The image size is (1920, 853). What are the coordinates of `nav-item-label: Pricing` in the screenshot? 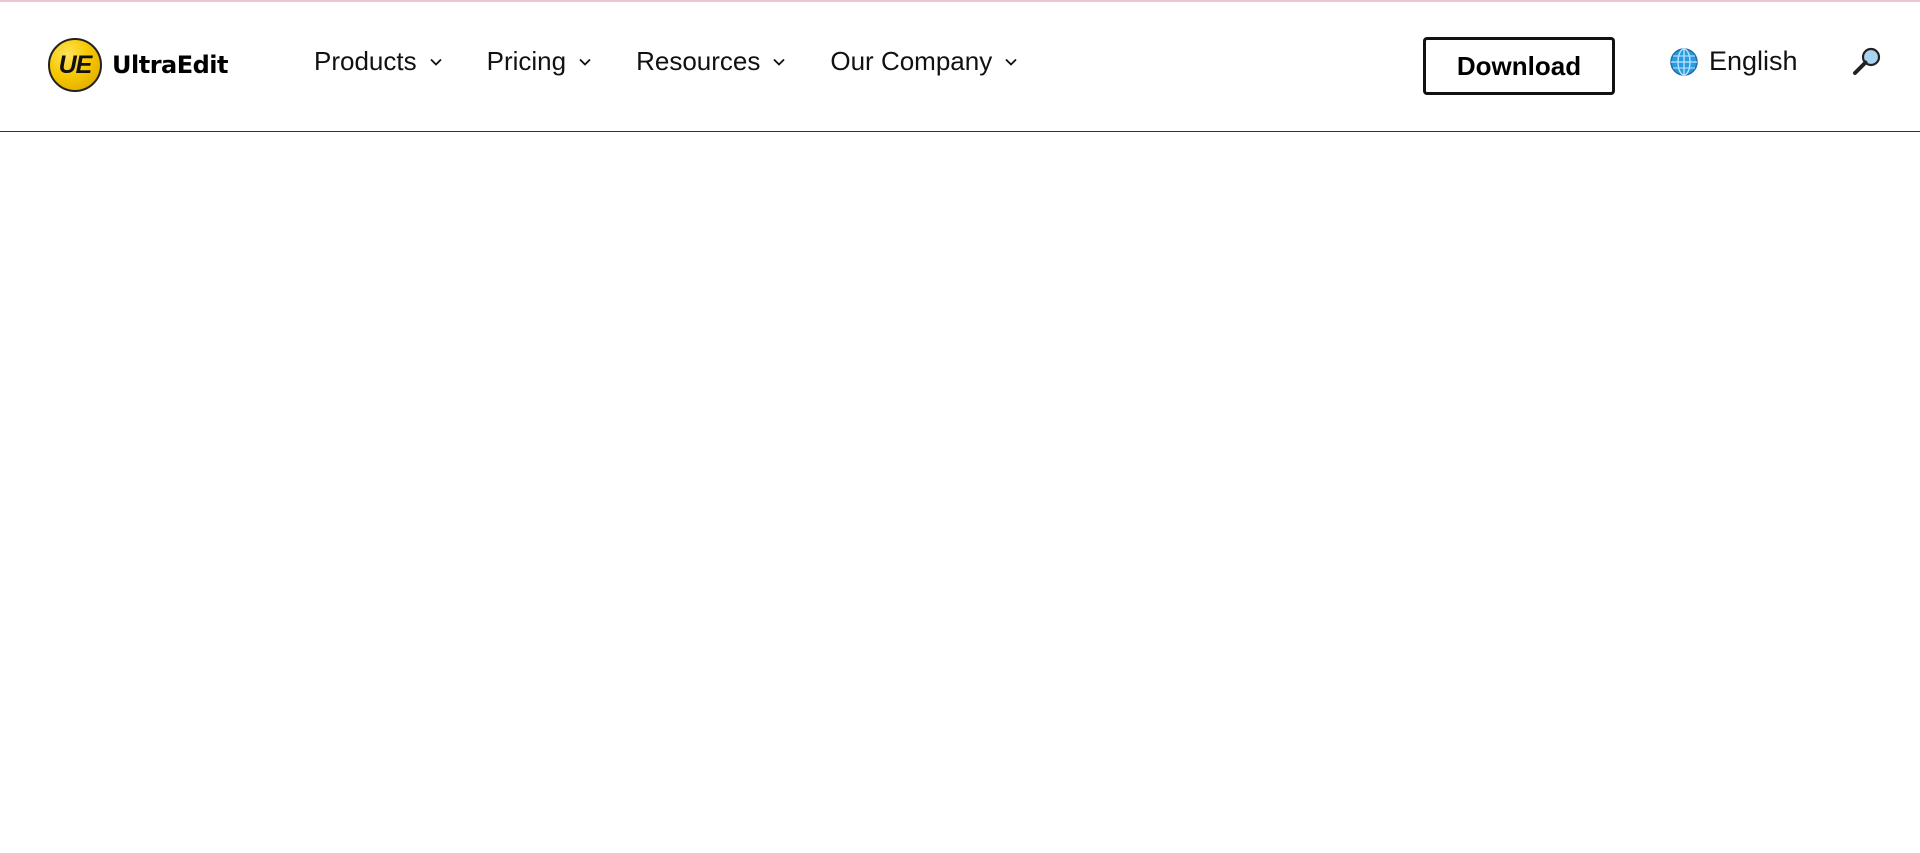 It's located at (526, 61).